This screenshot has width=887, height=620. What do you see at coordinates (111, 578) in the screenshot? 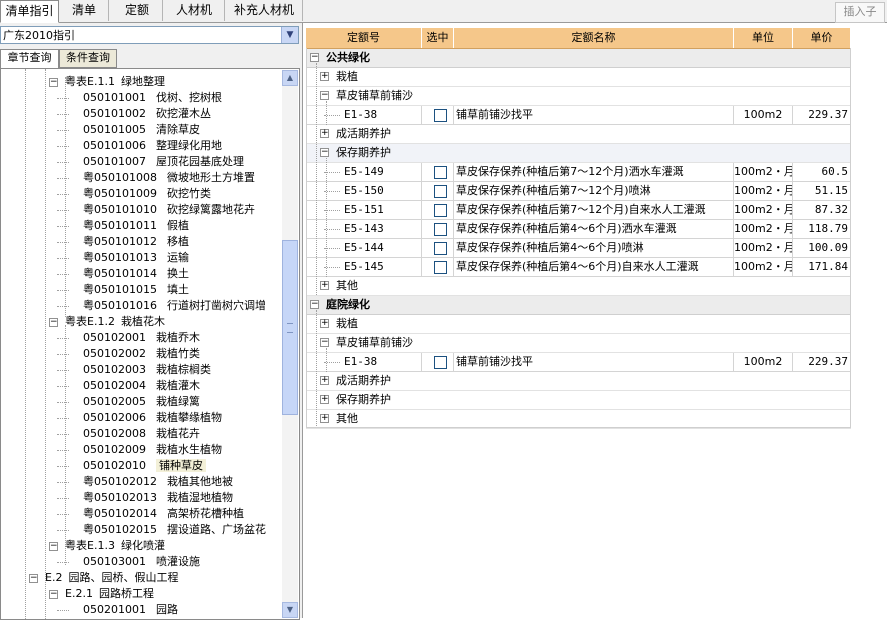
I see `tree-node: E.2 园路、园桥、假山工程` at bounding box center [111, 578].